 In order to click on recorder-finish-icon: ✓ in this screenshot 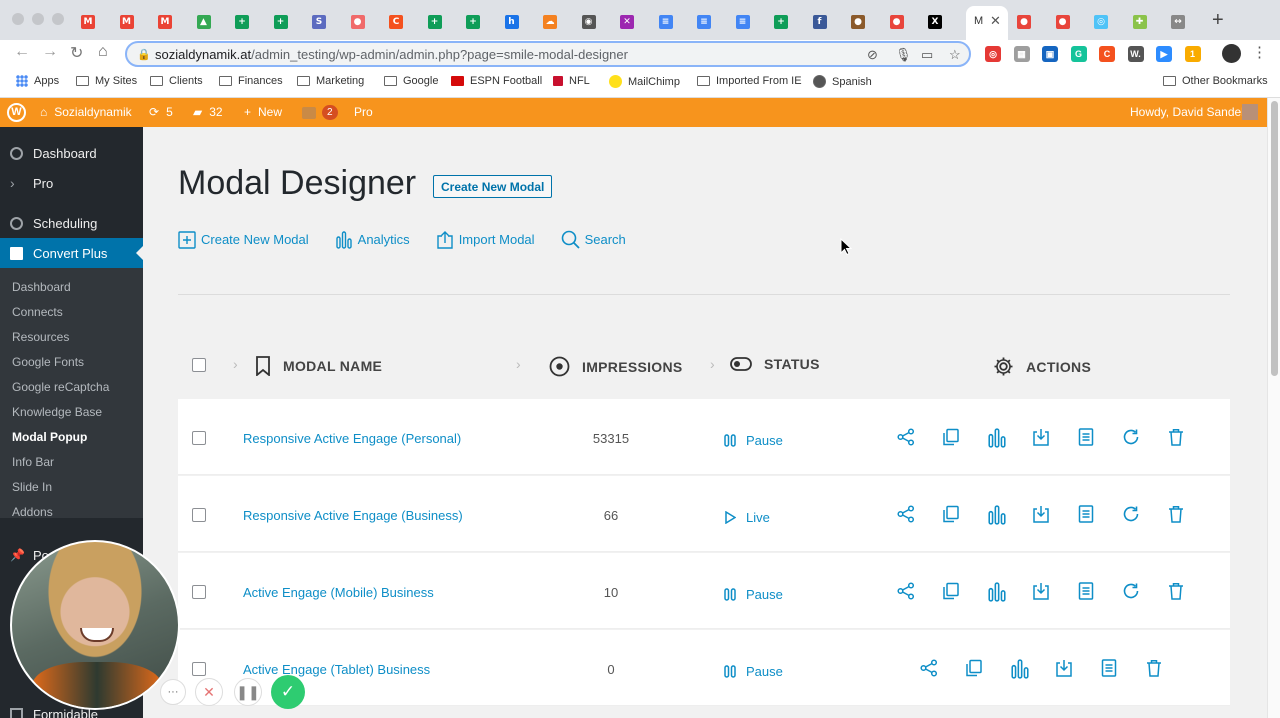, I will do `click(288, 692)`.